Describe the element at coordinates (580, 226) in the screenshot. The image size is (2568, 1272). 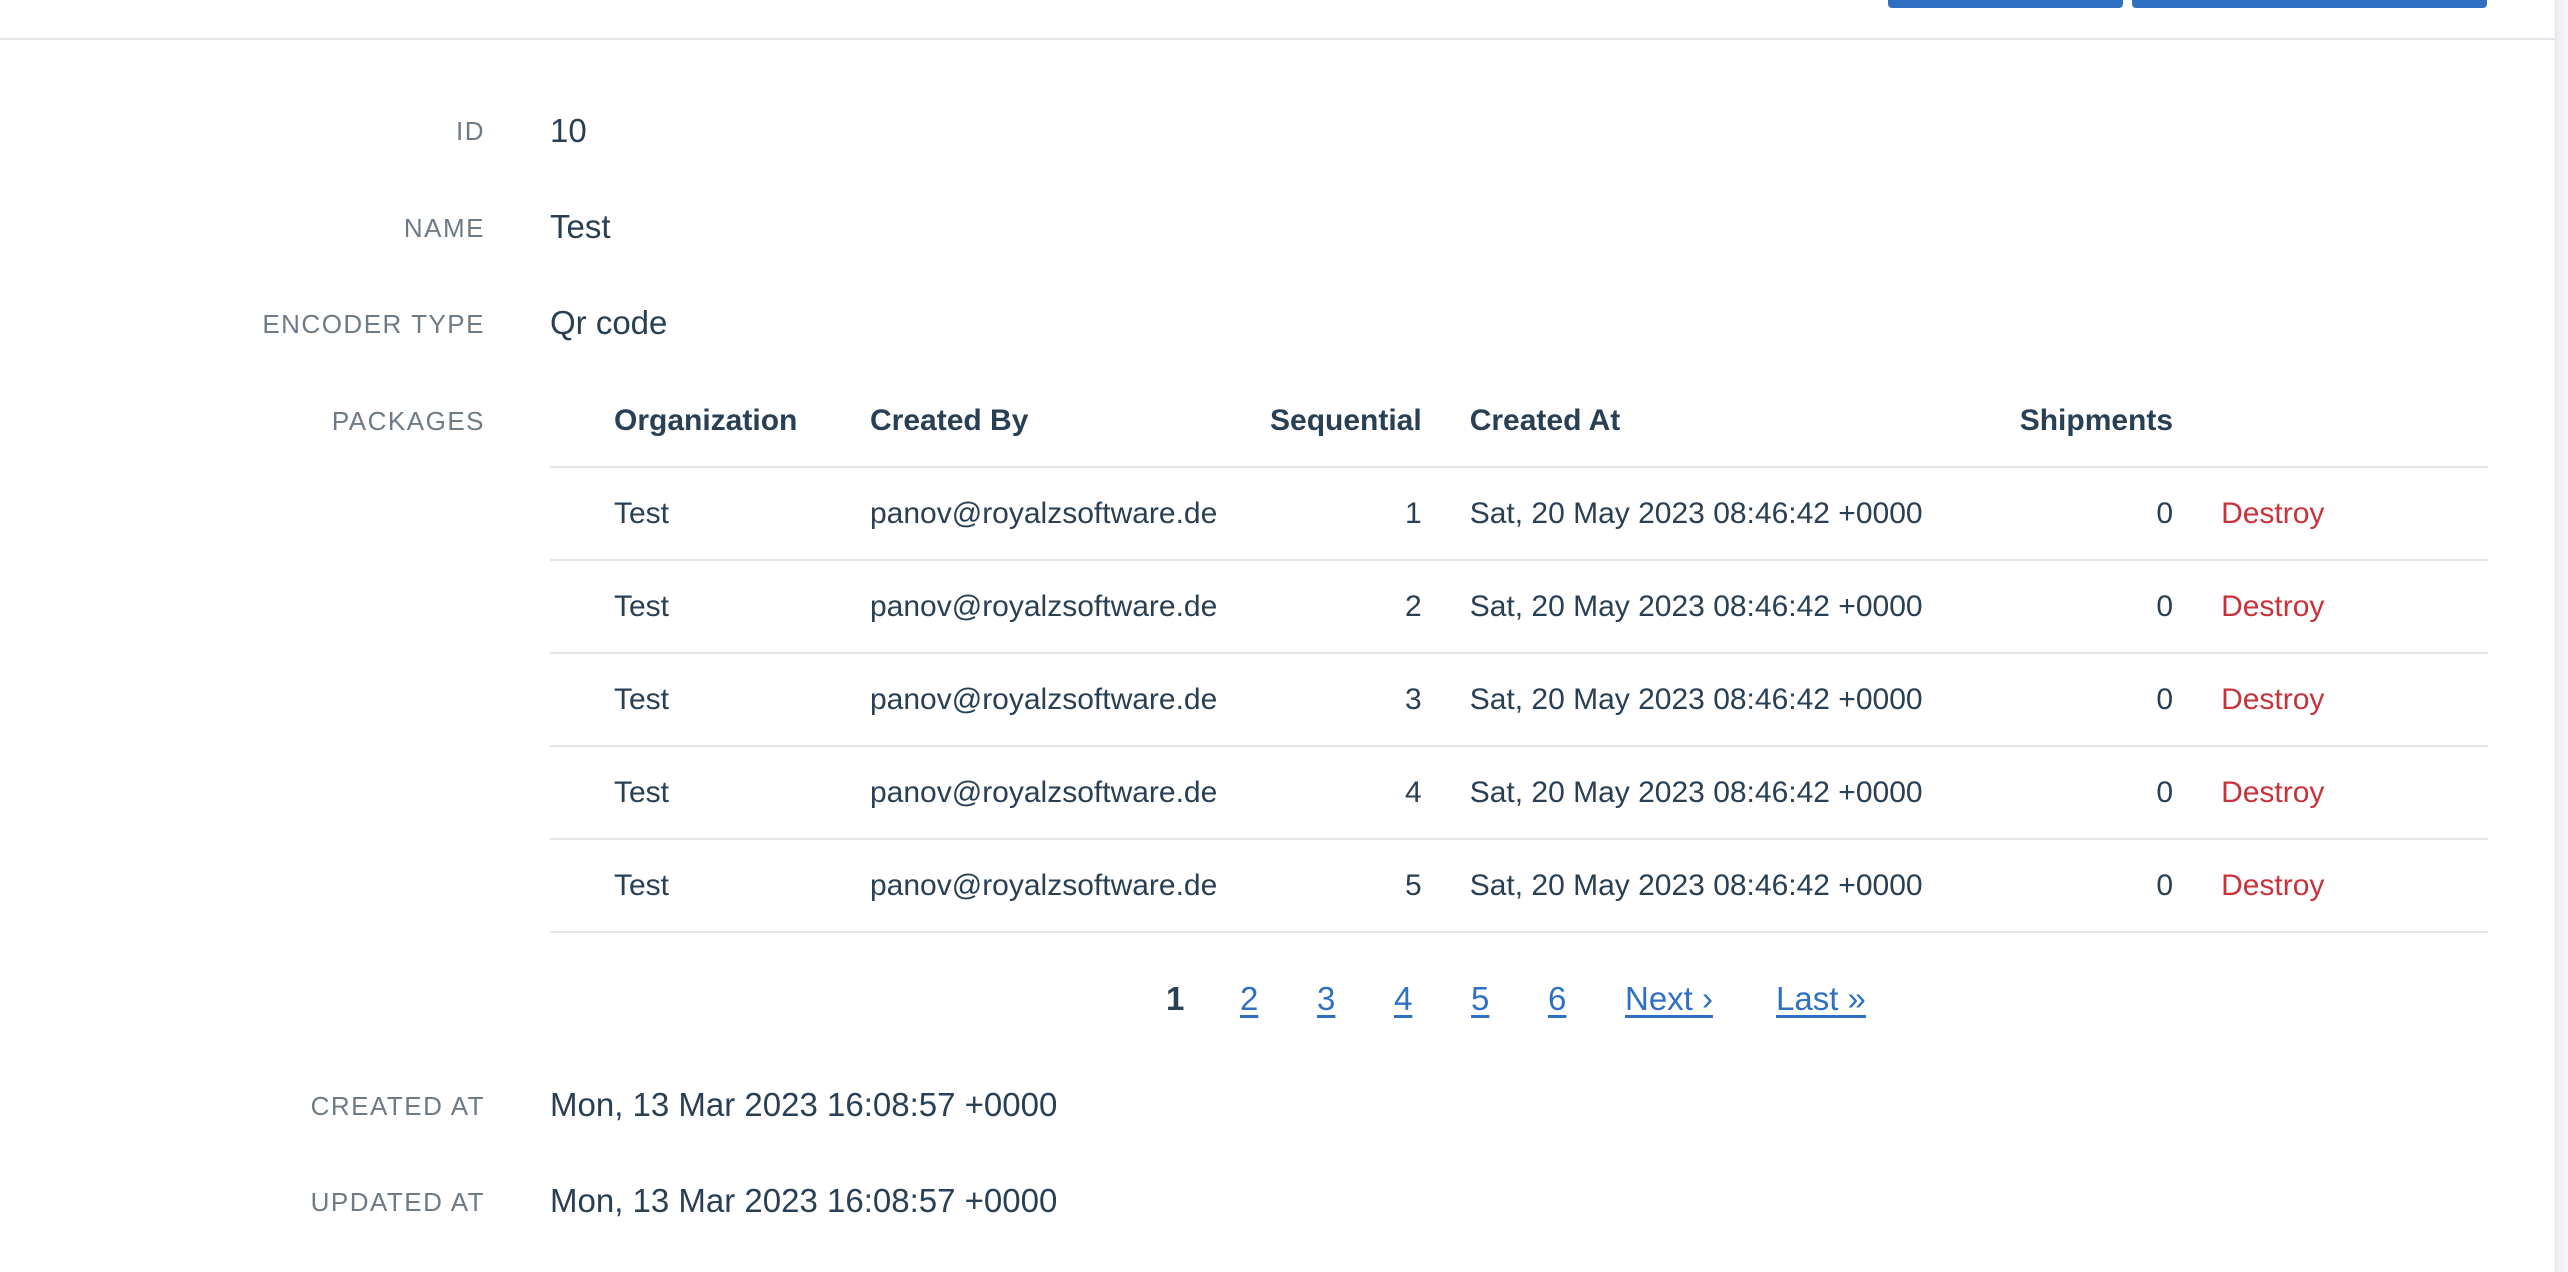
I see `name-value: Test` at that location.